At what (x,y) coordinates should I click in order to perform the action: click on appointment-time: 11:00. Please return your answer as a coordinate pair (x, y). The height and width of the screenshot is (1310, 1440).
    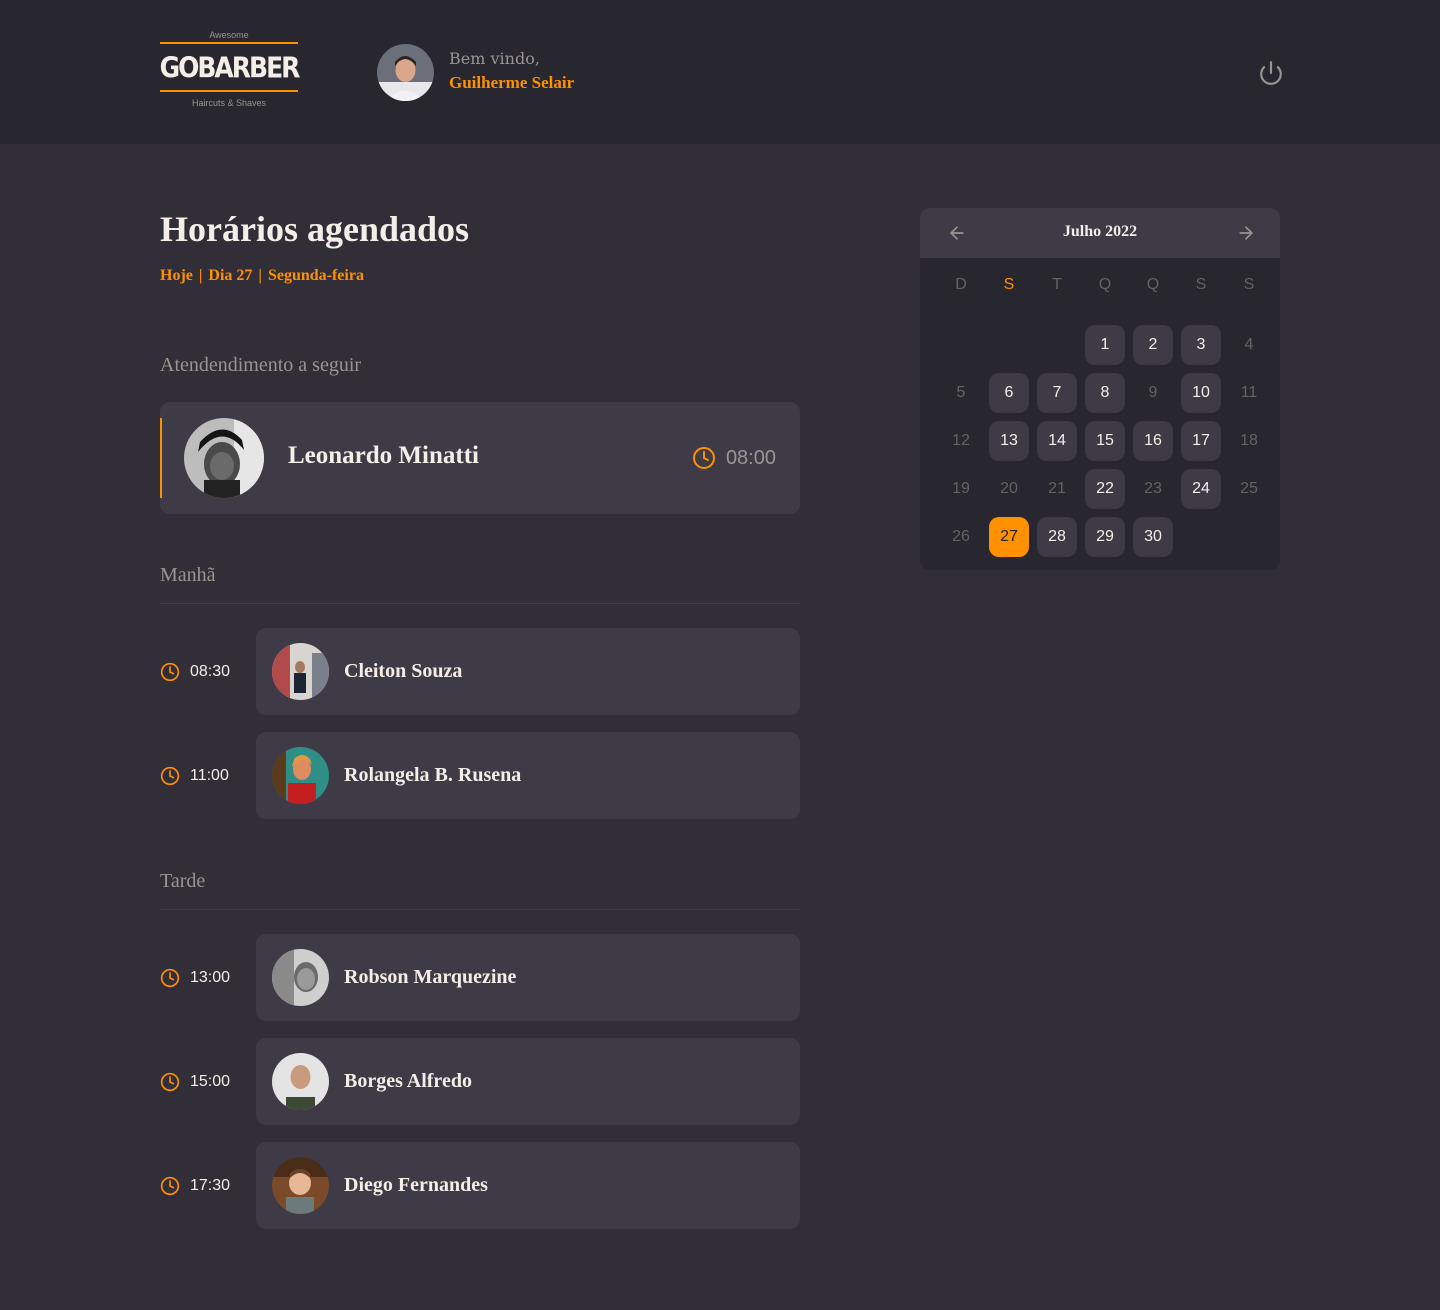
    Looking at the image, I should click on (194, 776).